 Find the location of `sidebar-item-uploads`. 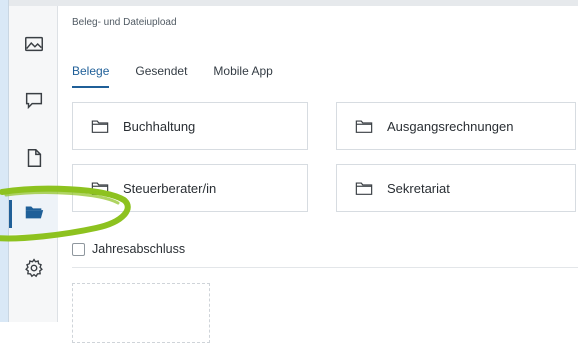

sidebar-item-uploads is located at coordinates (33, 214).